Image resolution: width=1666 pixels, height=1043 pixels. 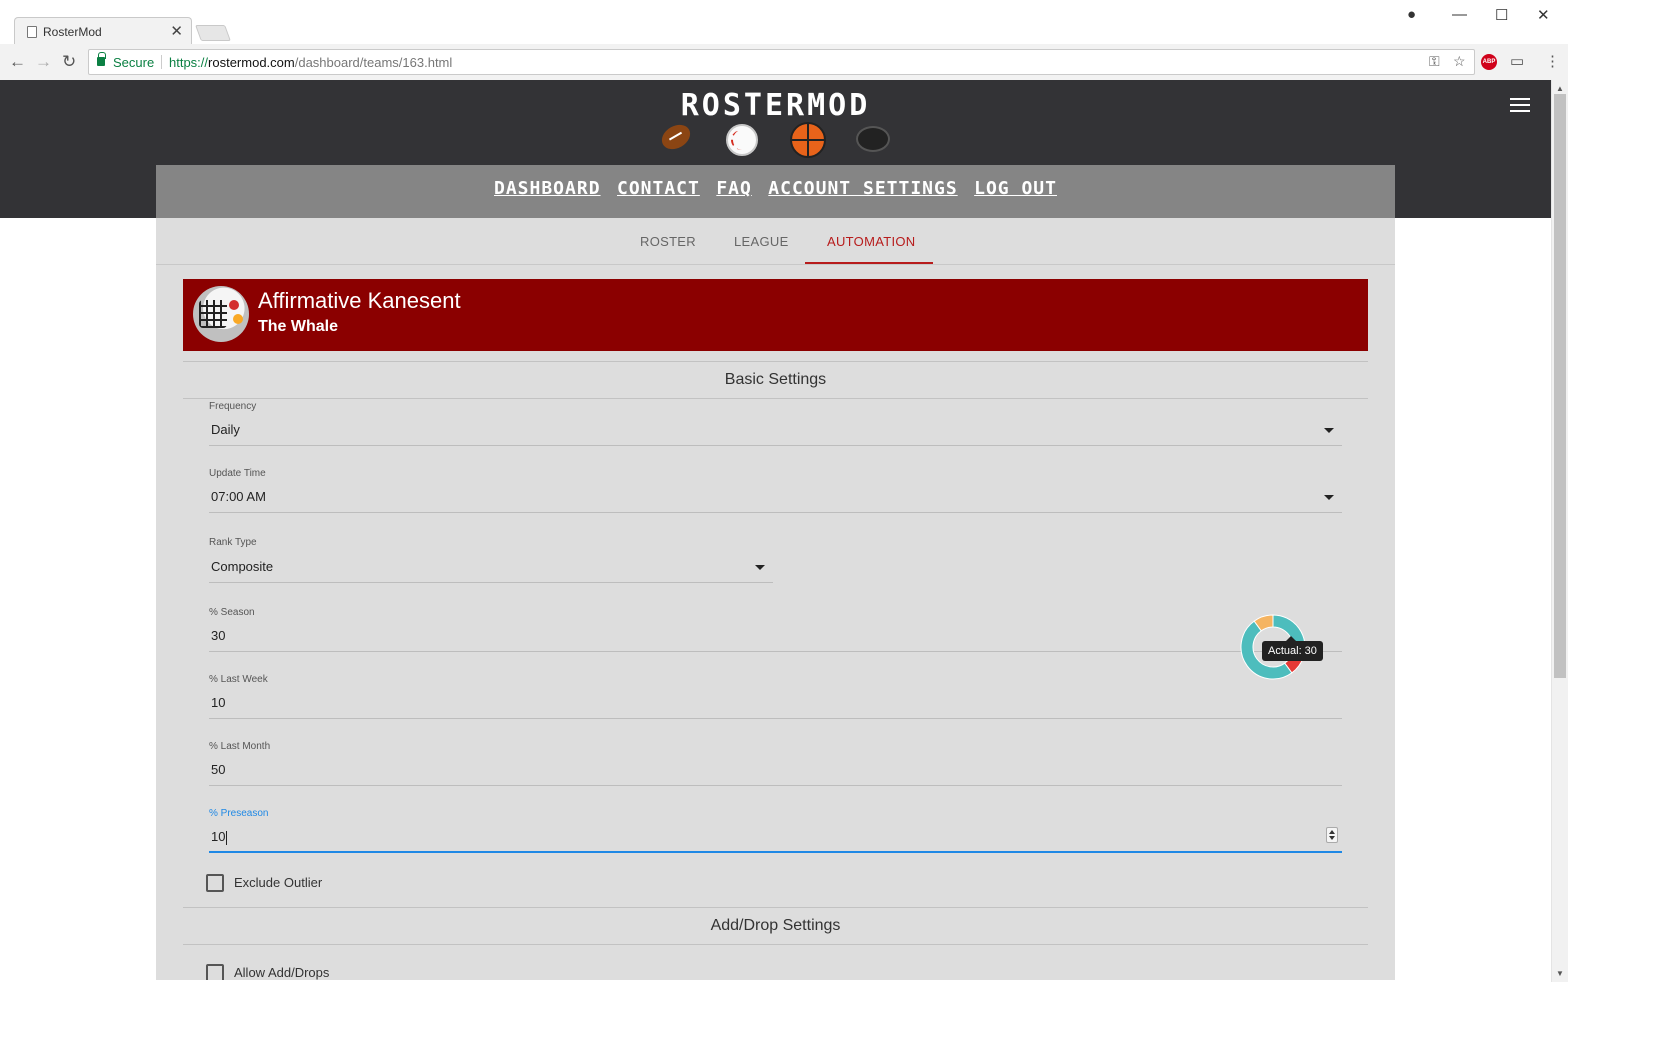 I want to click on update-time-label: Update Time, so click(x=237, y=473).